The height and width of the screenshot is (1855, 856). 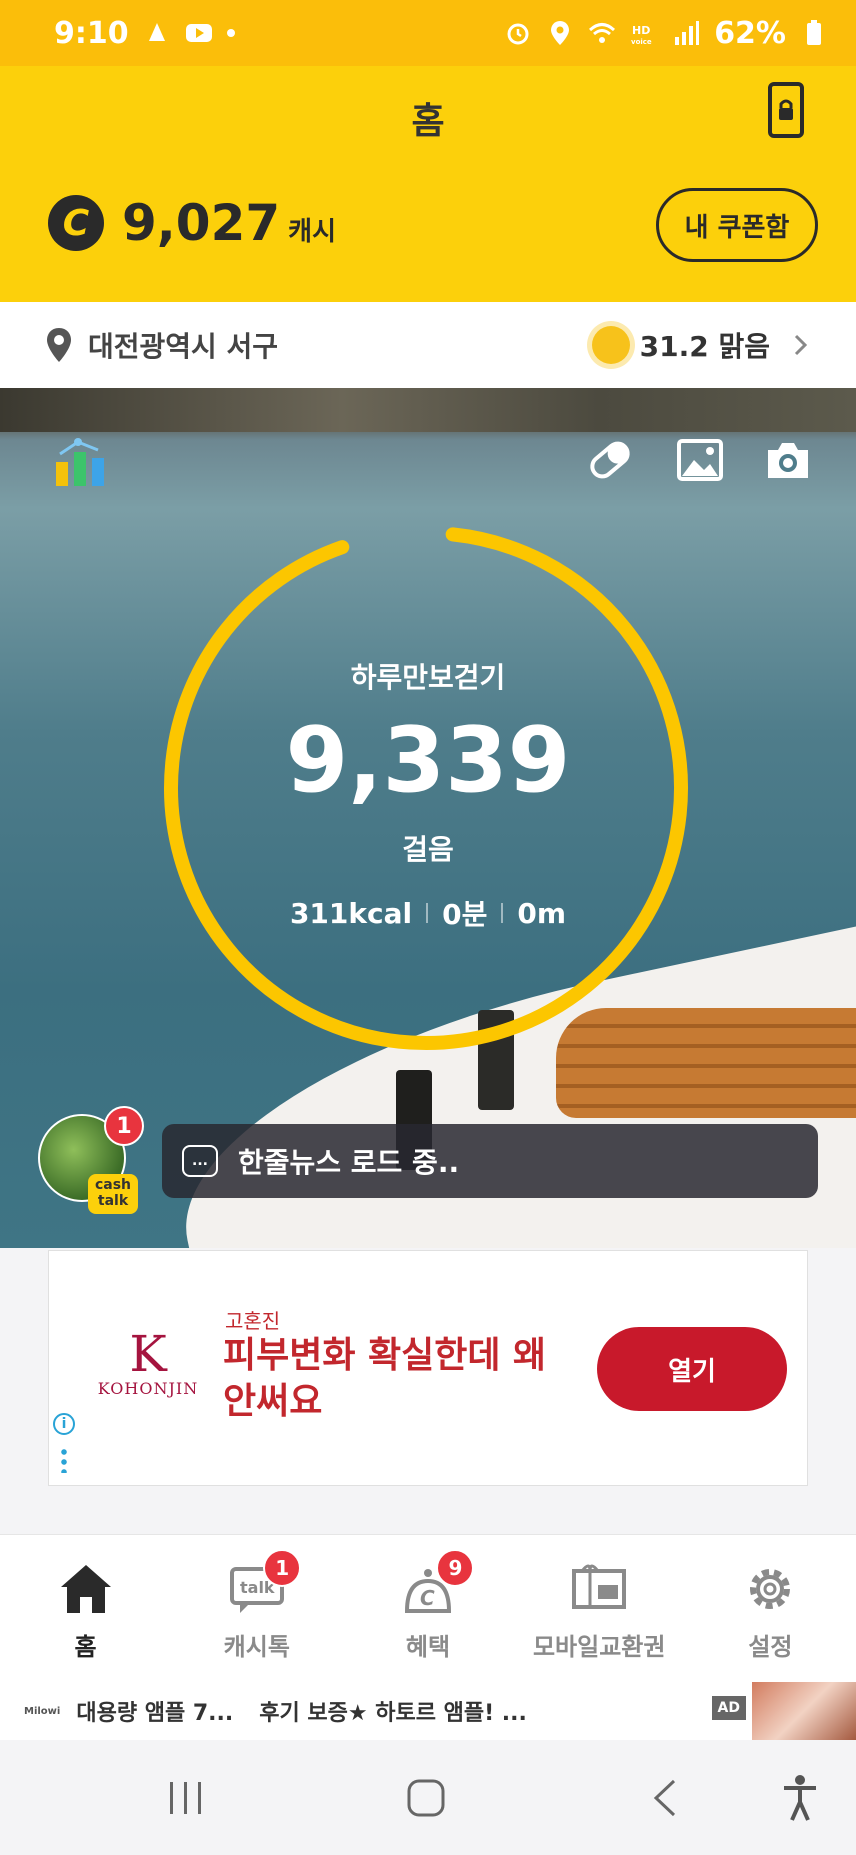 I want to click on gear-icon, so click(x=770, y=1589).